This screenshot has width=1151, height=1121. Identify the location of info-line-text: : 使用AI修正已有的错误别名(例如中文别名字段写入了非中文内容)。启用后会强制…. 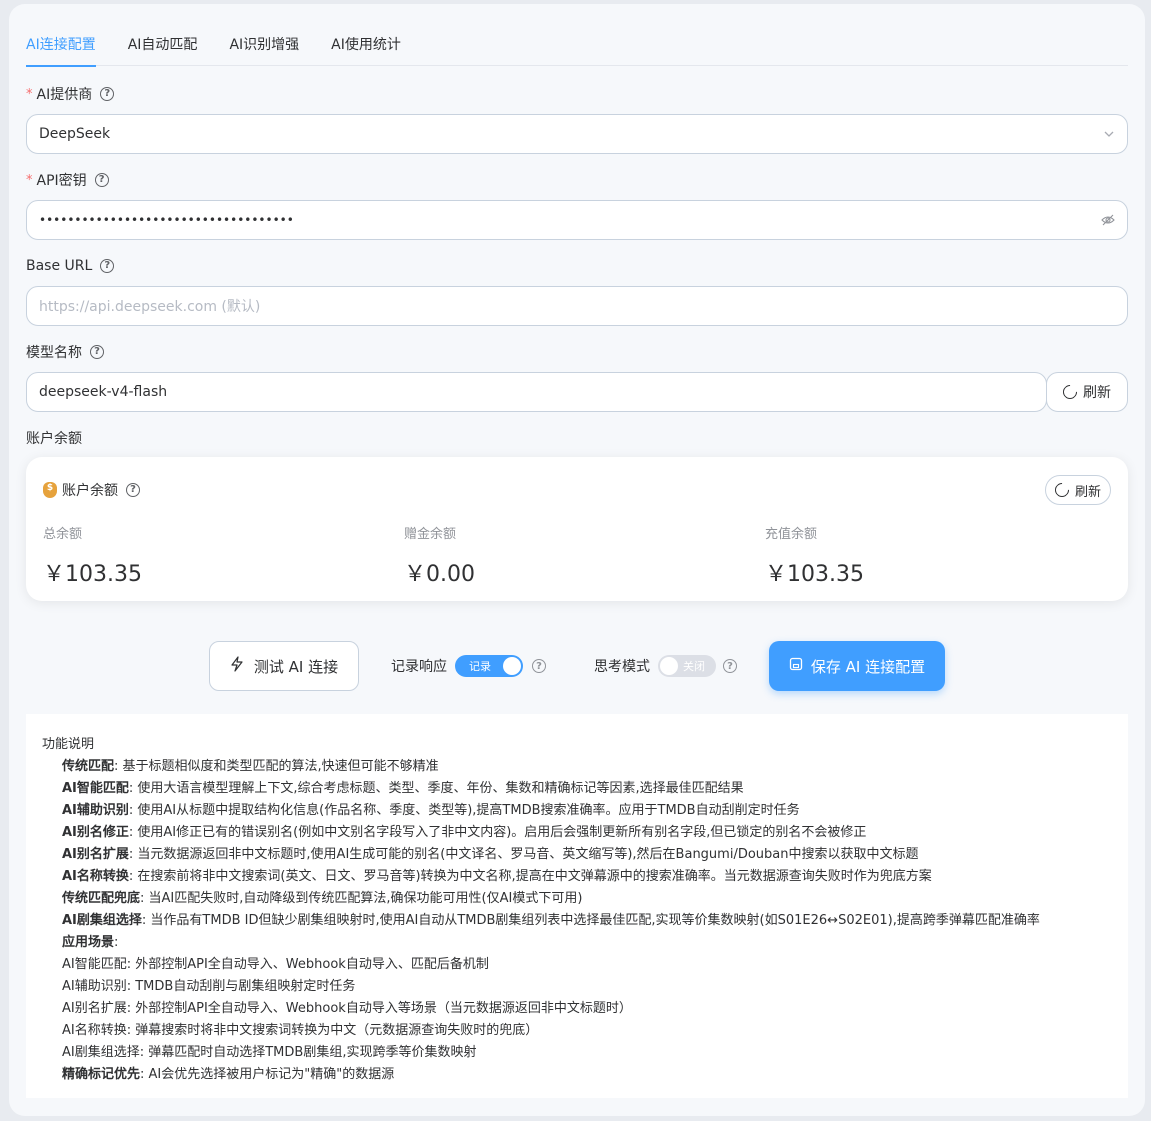
(497, 832).